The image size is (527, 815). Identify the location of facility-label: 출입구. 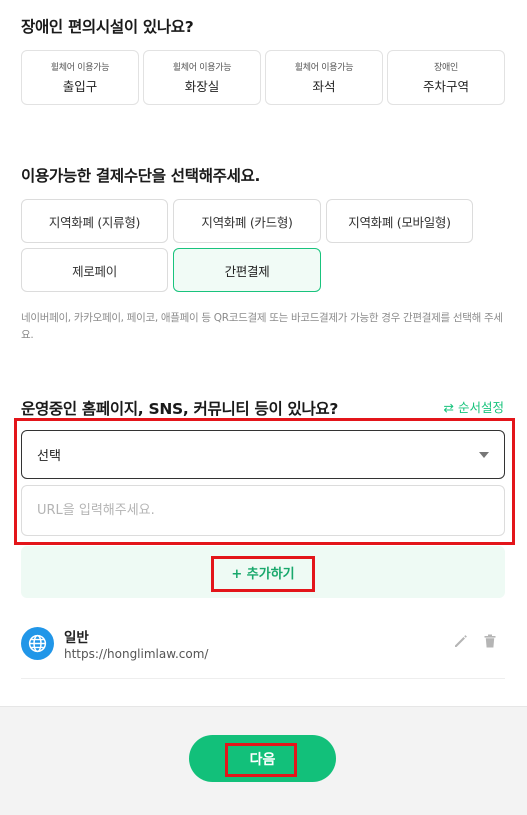
(80, 86).